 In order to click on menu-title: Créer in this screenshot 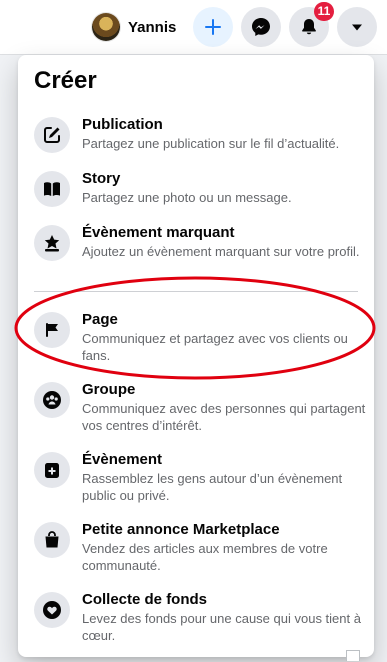, I will do `click(65, 80)`.